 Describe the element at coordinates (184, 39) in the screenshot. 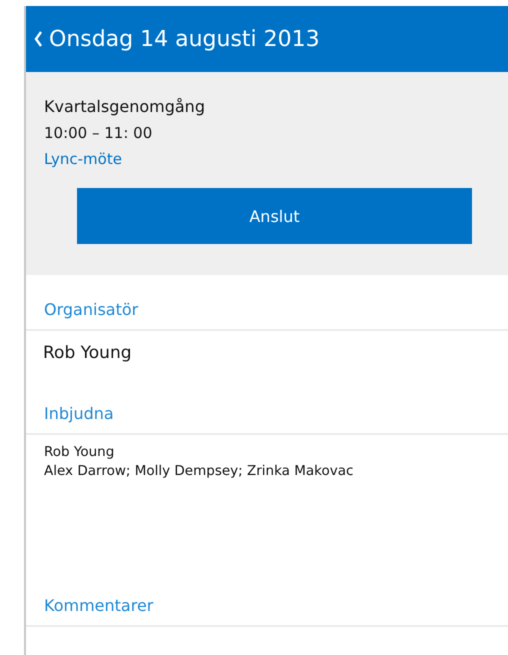

I see `date-title: Onsdag 14 augusti 2013` at that location.